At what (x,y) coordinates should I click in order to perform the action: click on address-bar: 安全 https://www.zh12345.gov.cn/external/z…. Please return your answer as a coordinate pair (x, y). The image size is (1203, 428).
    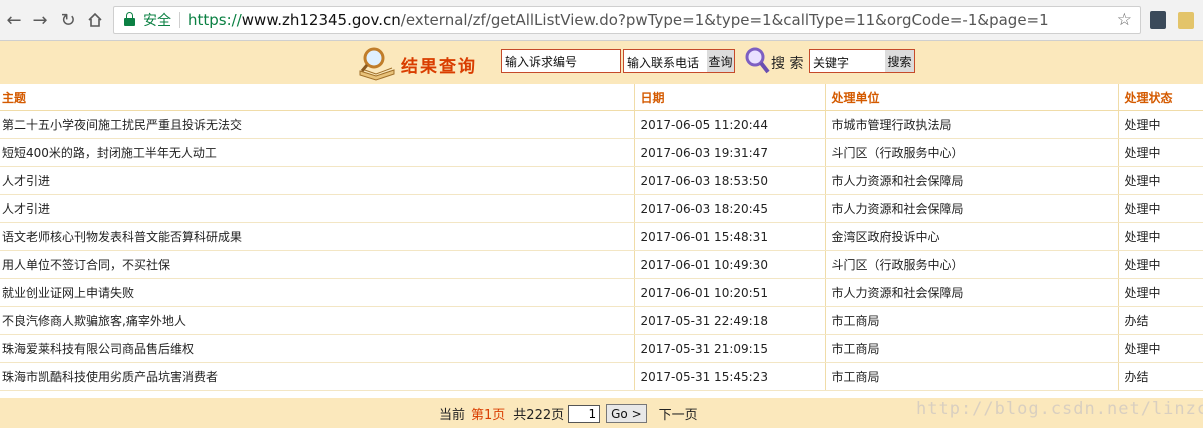
    Looking at the image, I should click on (627, 20).